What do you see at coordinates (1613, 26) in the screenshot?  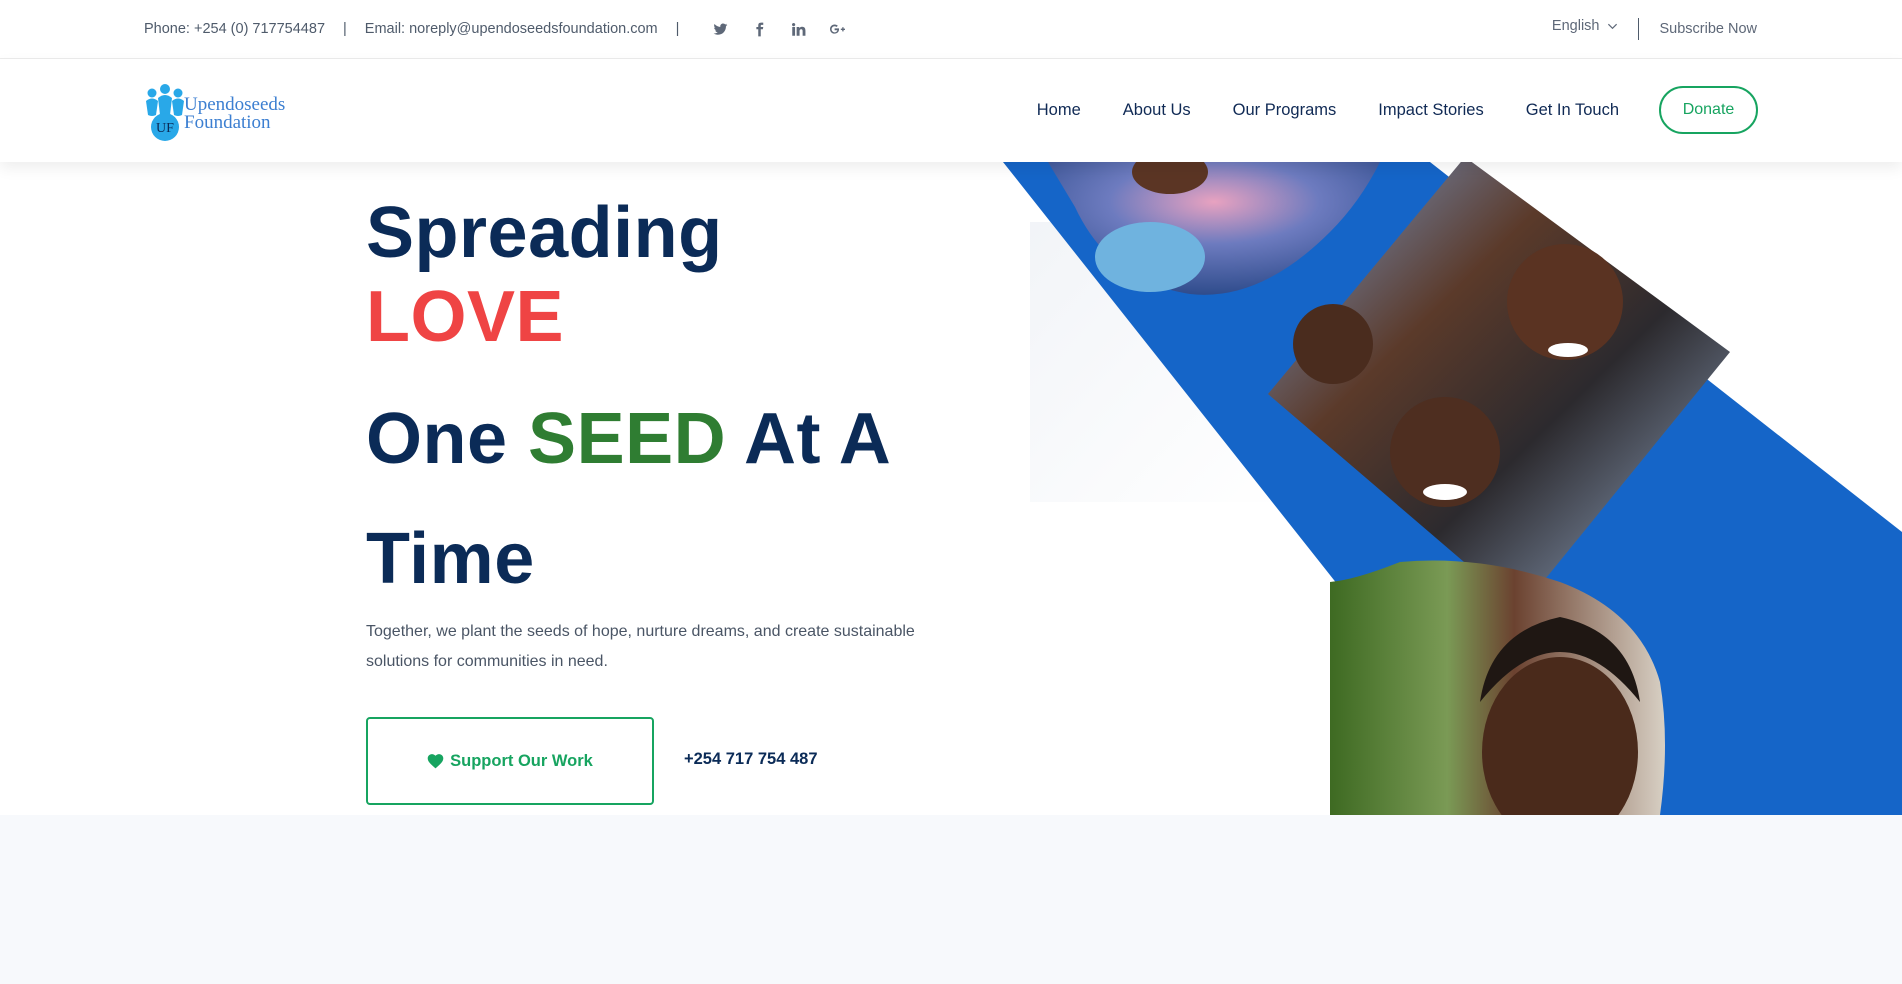 I see `chevron-down-icon` at bounding box center [1613, 26].